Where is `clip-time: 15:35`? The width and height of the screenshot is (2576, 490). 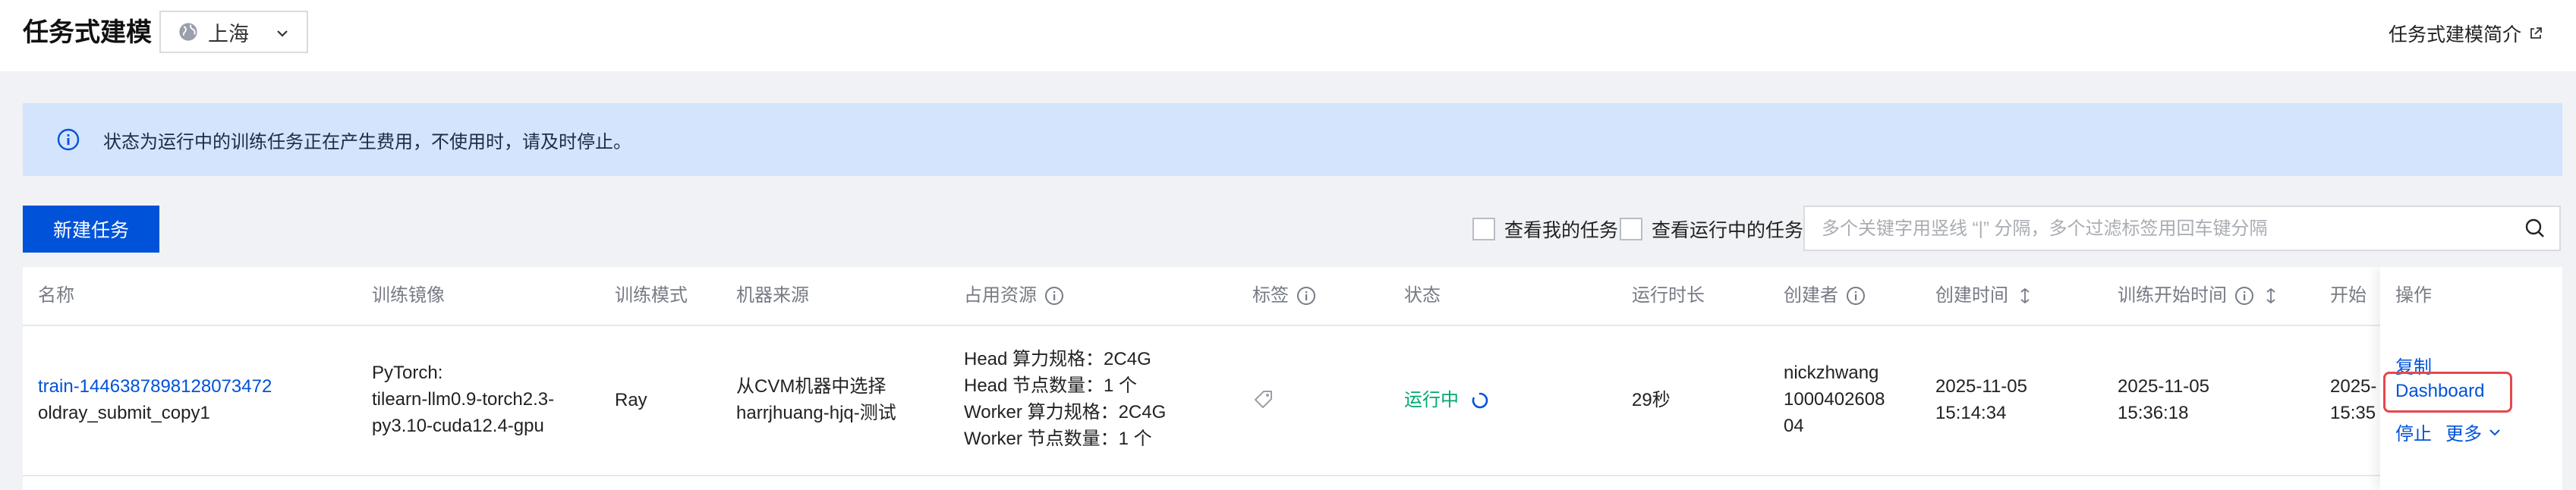
clip-time: 15:35 is located at coordinates (2353, 413).